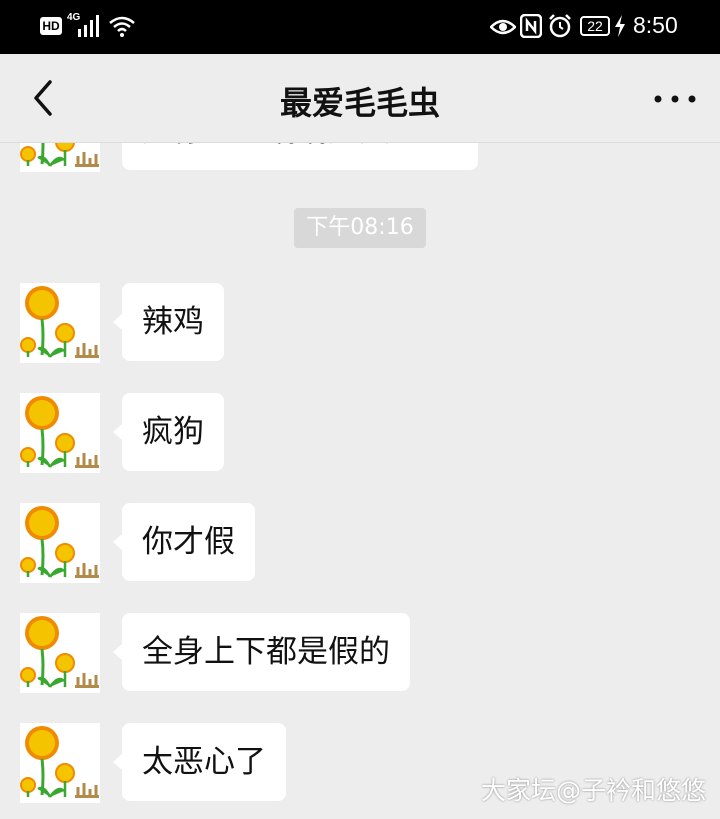 The image size is (720, 819). What do you see at coordinates (168, 322) in the screenshot?
I see `message-bubble: 辣鸡` at bounding box center [168, 322].